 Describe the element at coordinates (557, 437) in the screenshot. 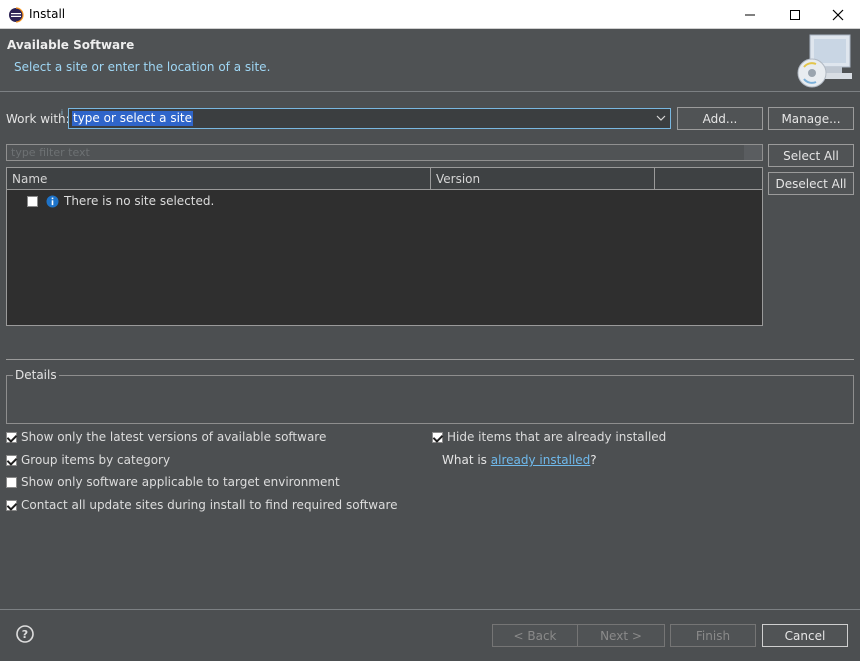

I see `hide-installed-label: Hide items that are already installed` at that location.